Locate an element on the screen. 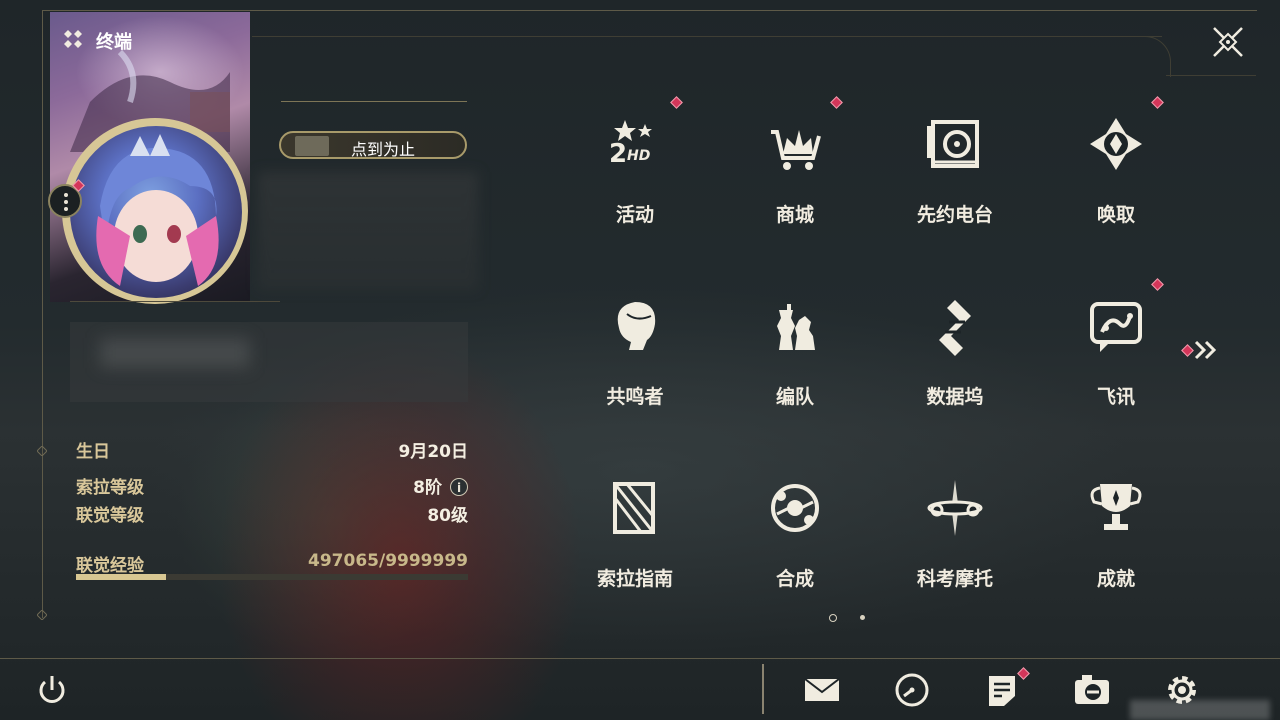 This screenshot has width=1280, height=720. sola-level-value: 8阶 is located at coordinates (427, 488).